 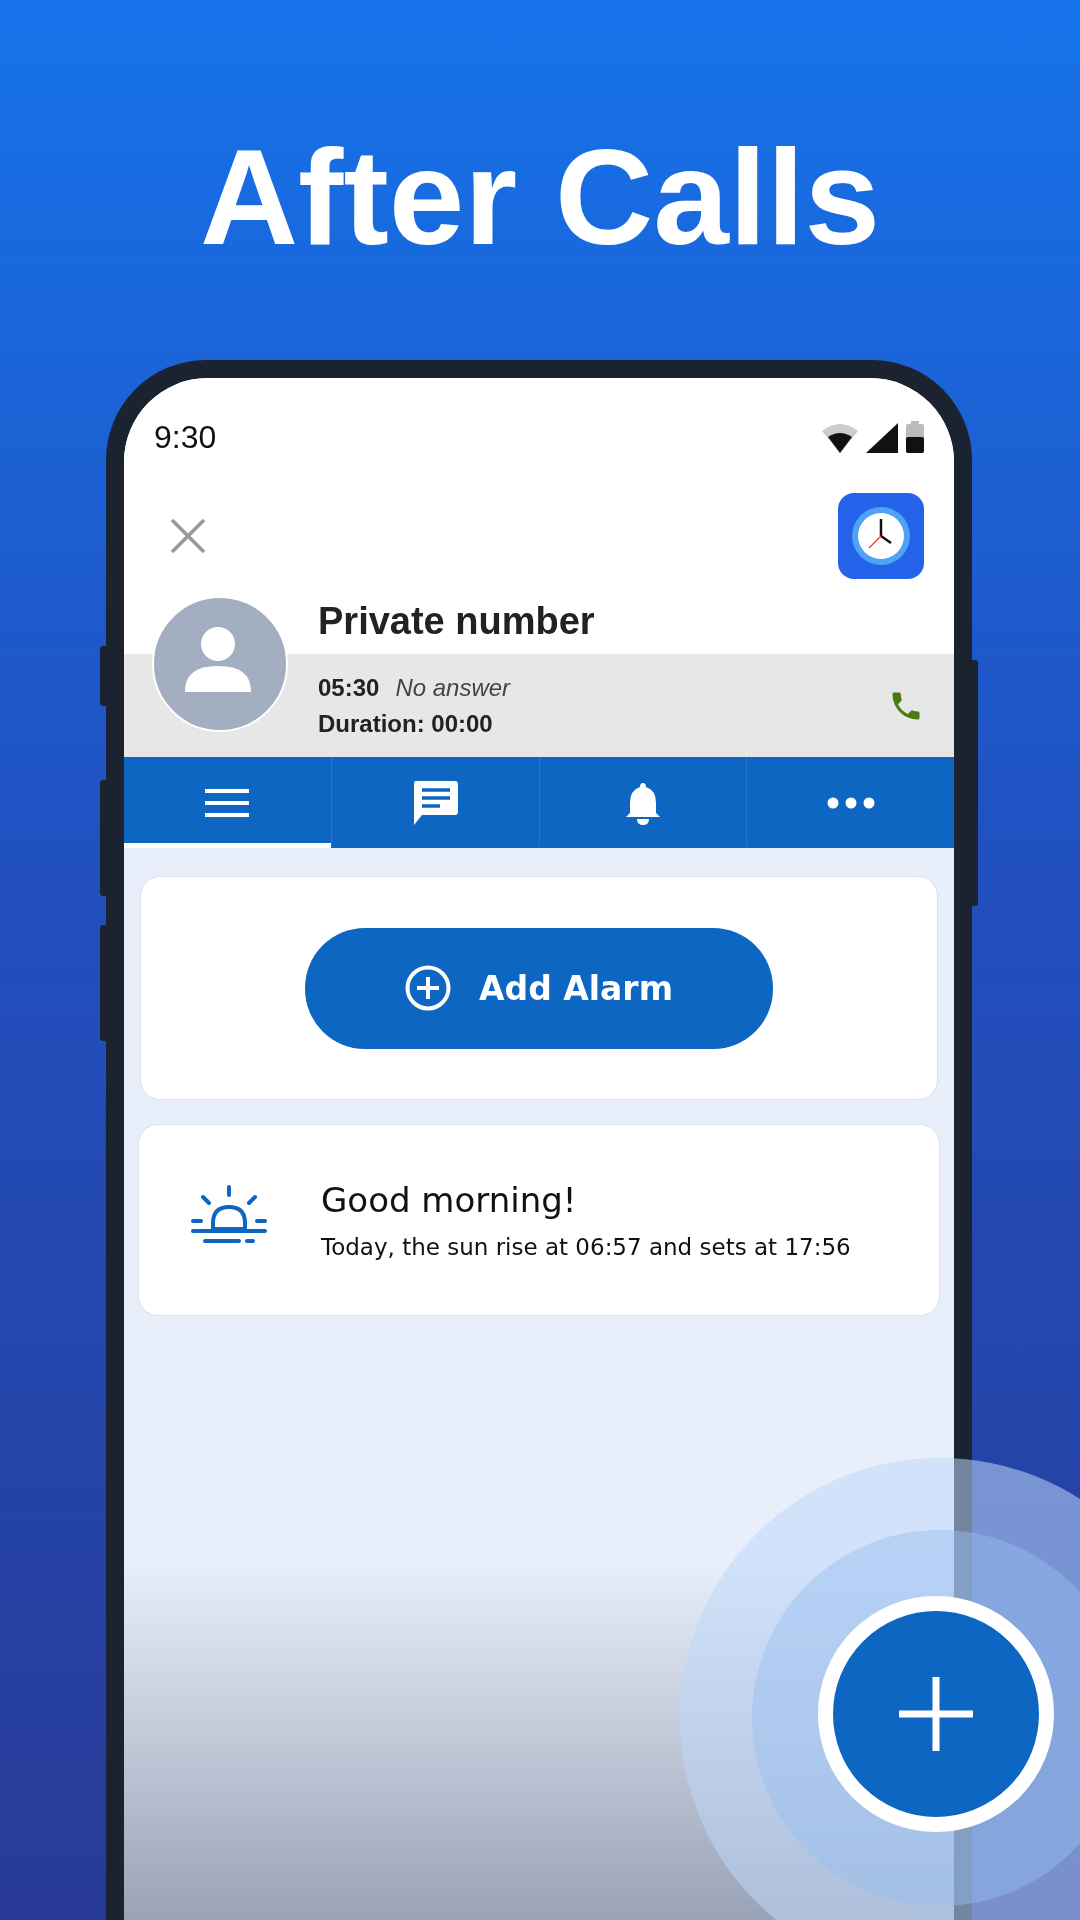 What do you see at coordinates (840, 438) in the screenshot?
I see `wifi-icon` at bounding box center [840, 438].